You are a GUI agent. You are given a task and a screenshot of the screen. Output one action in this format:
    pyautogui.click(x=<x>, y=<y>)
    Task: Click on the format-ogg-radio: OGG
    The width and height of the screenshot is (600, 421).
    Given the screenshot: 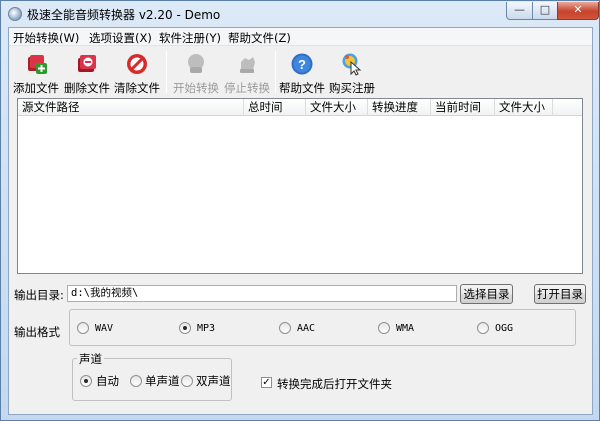 What is the action you would take?
    pyautogui.click(x=495, y=328)
    